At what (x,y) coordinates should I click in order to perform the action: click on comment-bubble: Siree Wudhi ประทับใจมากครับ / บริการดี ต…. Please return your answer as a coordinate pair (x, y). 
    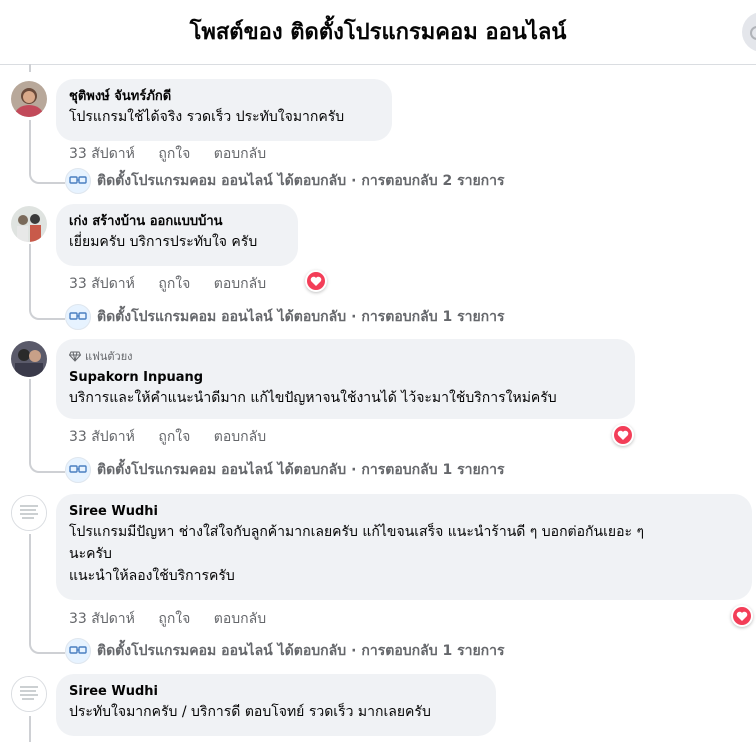
    Looking at the image, I should click on (276, 705).